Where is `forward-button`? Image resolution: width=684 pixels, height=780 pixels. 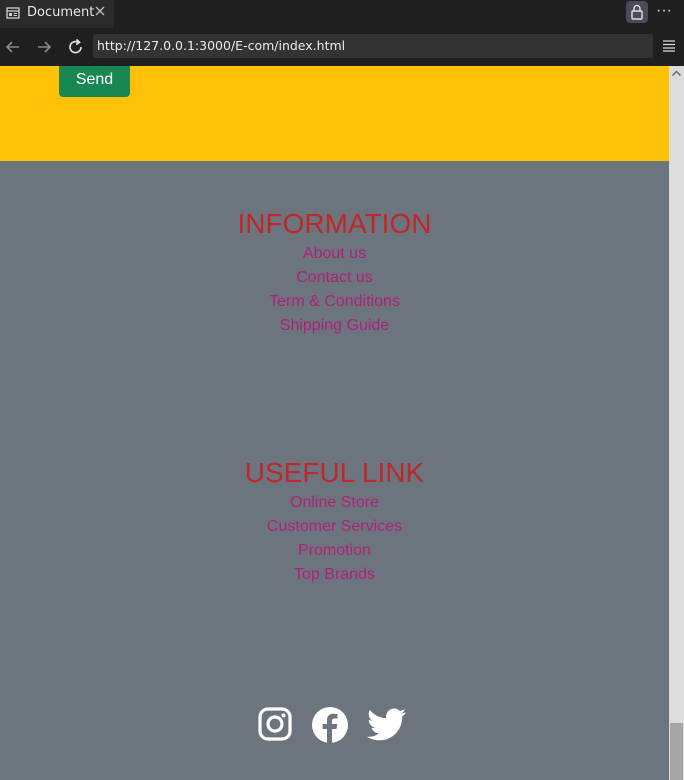
forward-button is located at coordinates (44, 47).